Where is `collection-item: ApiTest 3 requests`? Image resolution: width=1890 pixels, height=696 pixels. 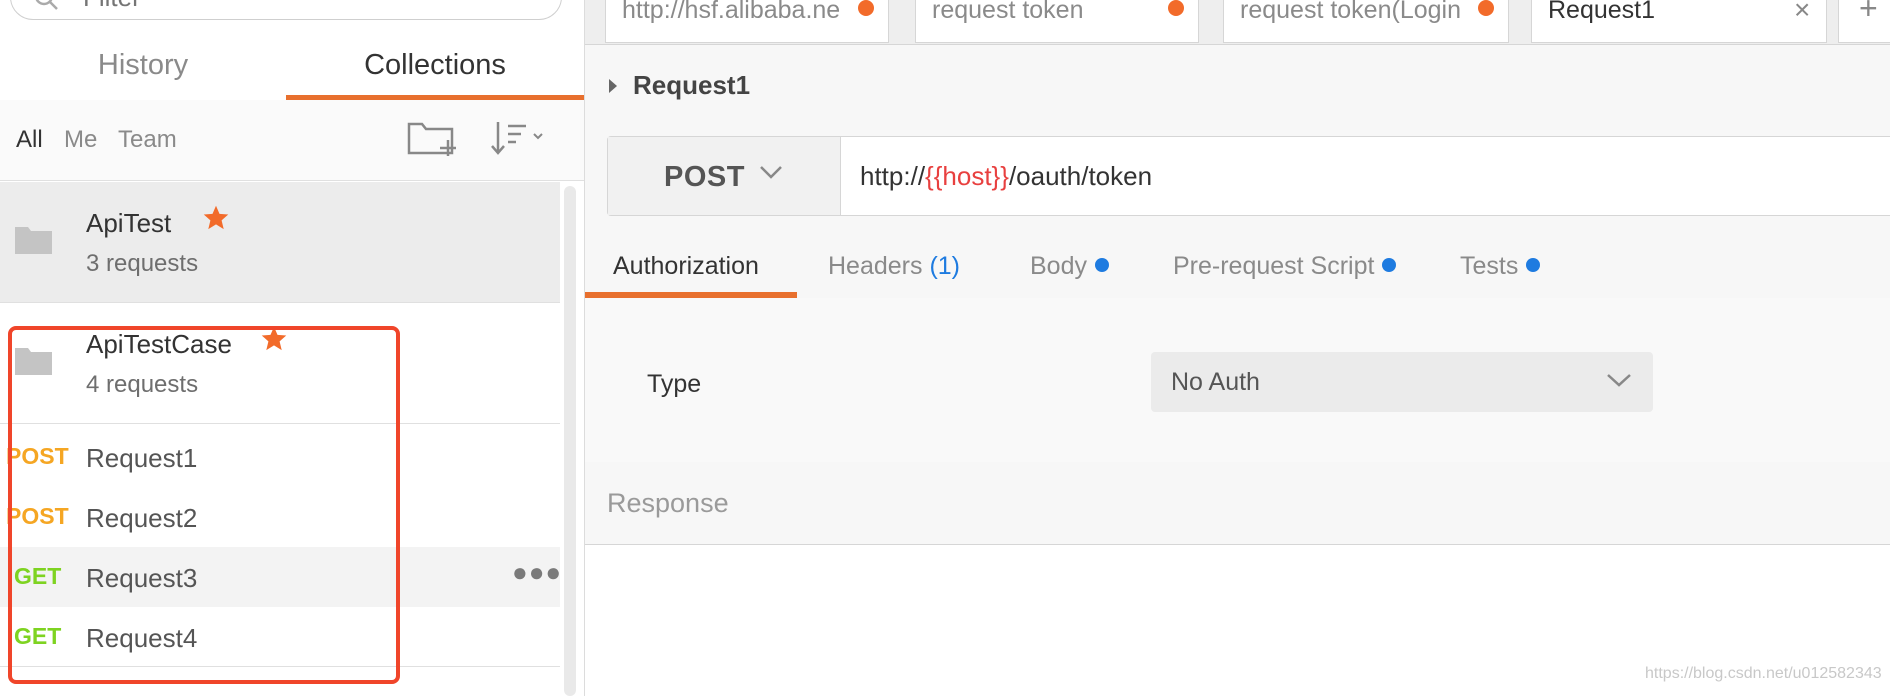 collection-item: ApiTest 3 requests is located at coordinates (280, 242).